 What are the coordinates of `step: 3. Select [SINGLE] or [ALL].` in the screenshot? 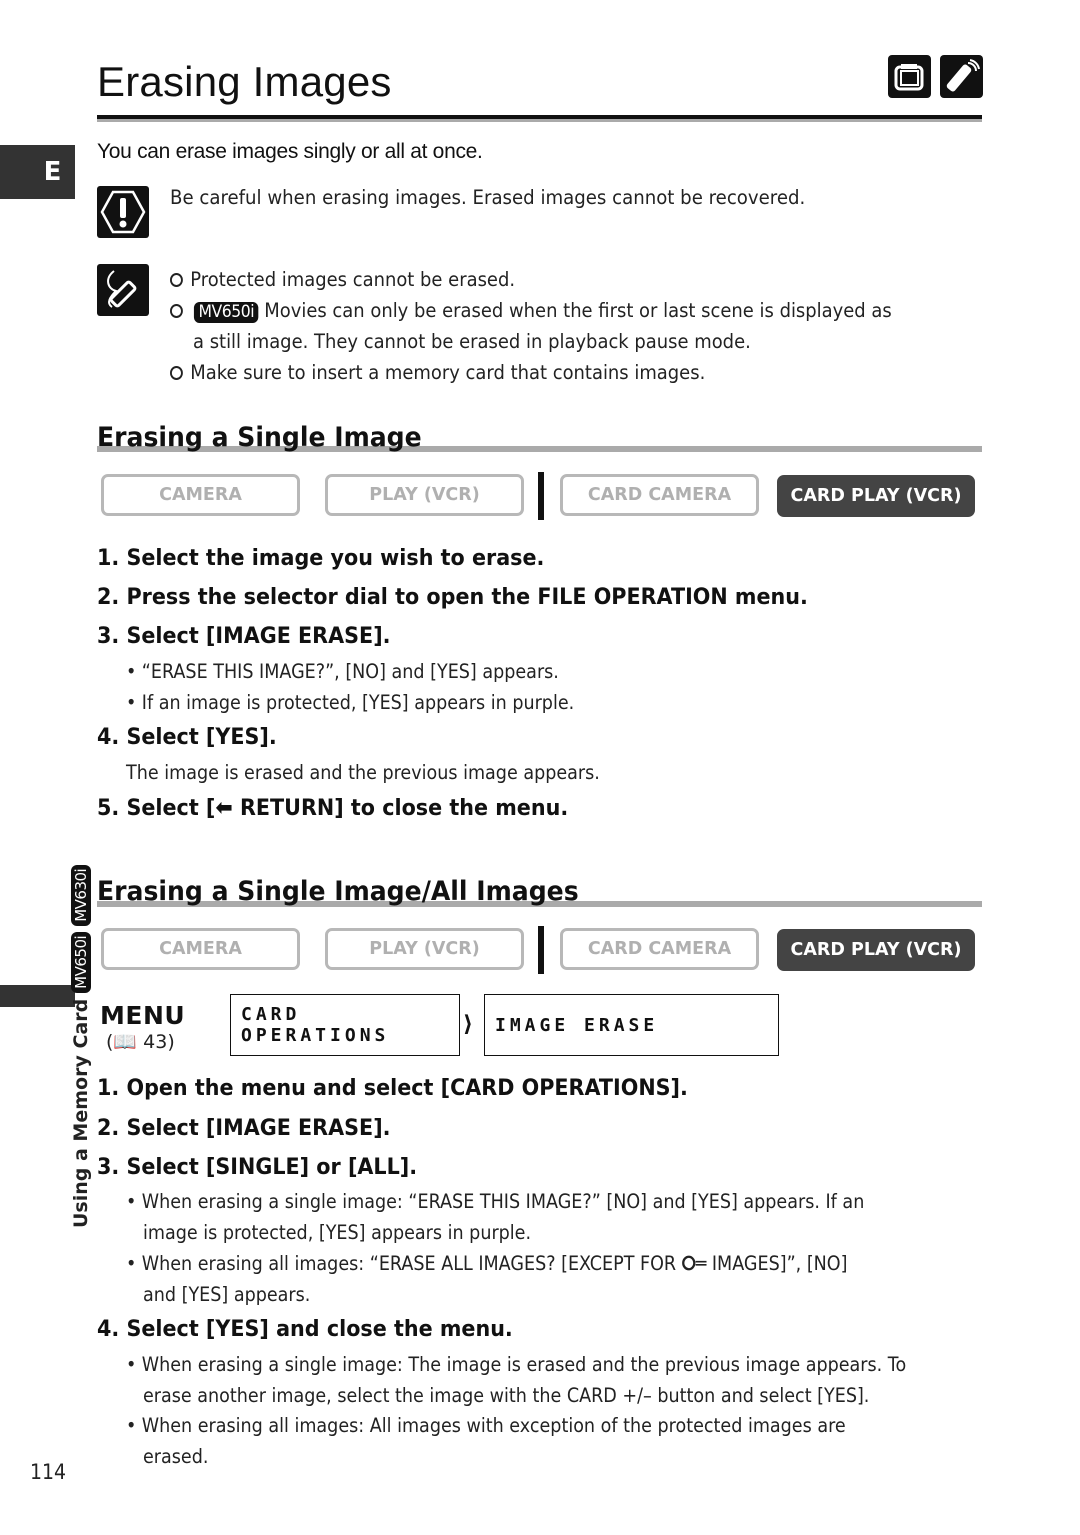 It's located at (257, 1167).